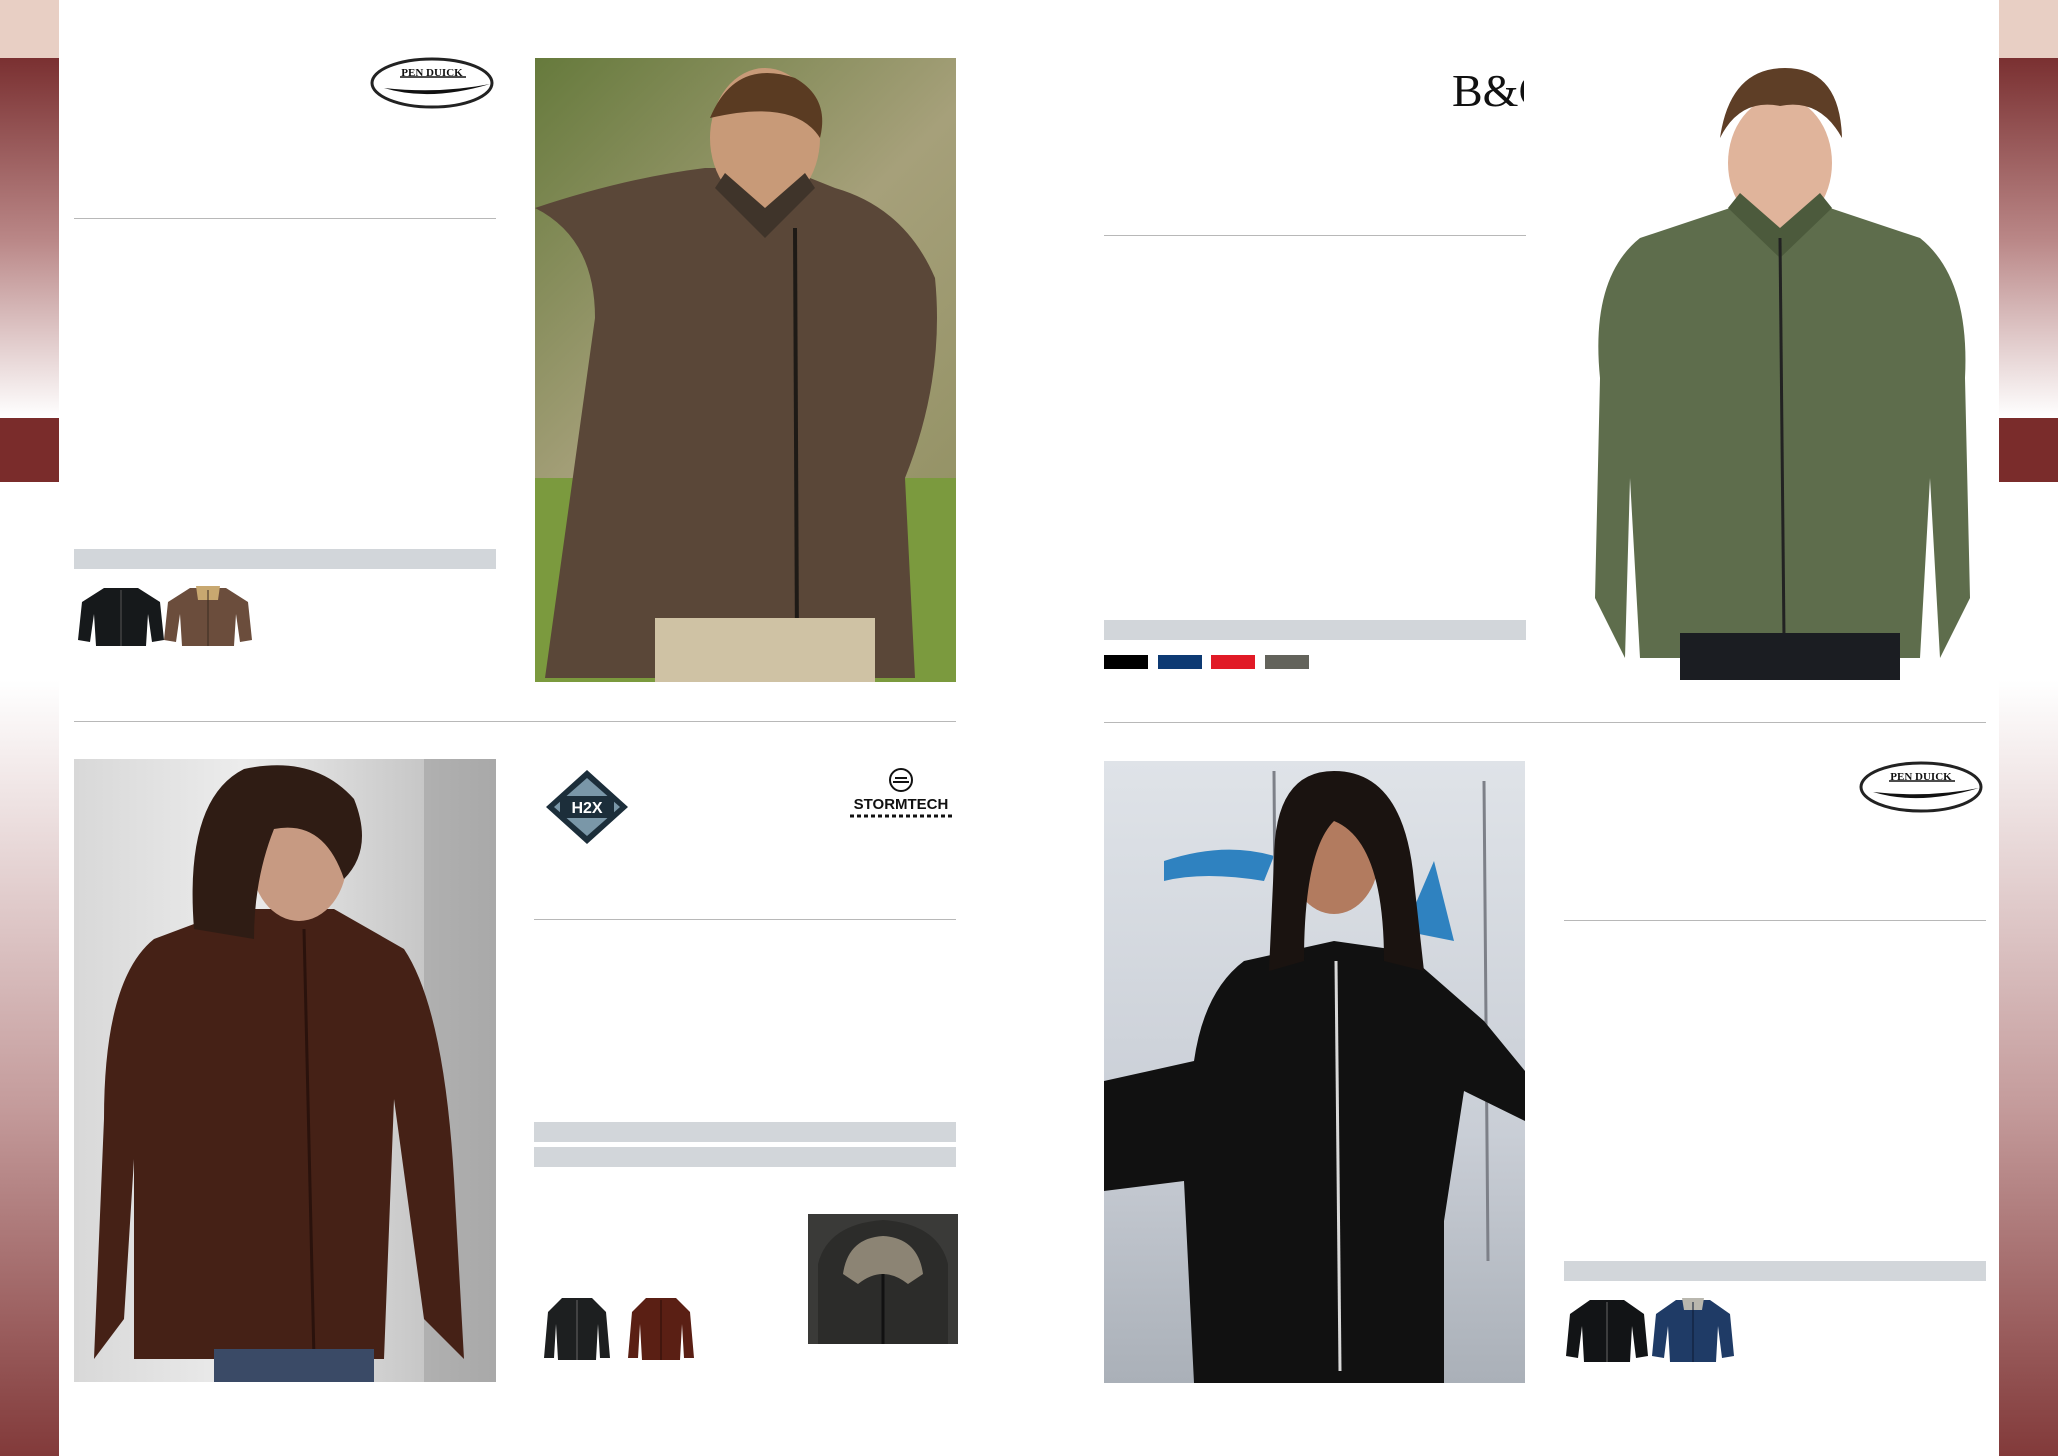 This screenshot has height=1456, width=2058. I want to click on color-swatch-black, so click(1126, 662).